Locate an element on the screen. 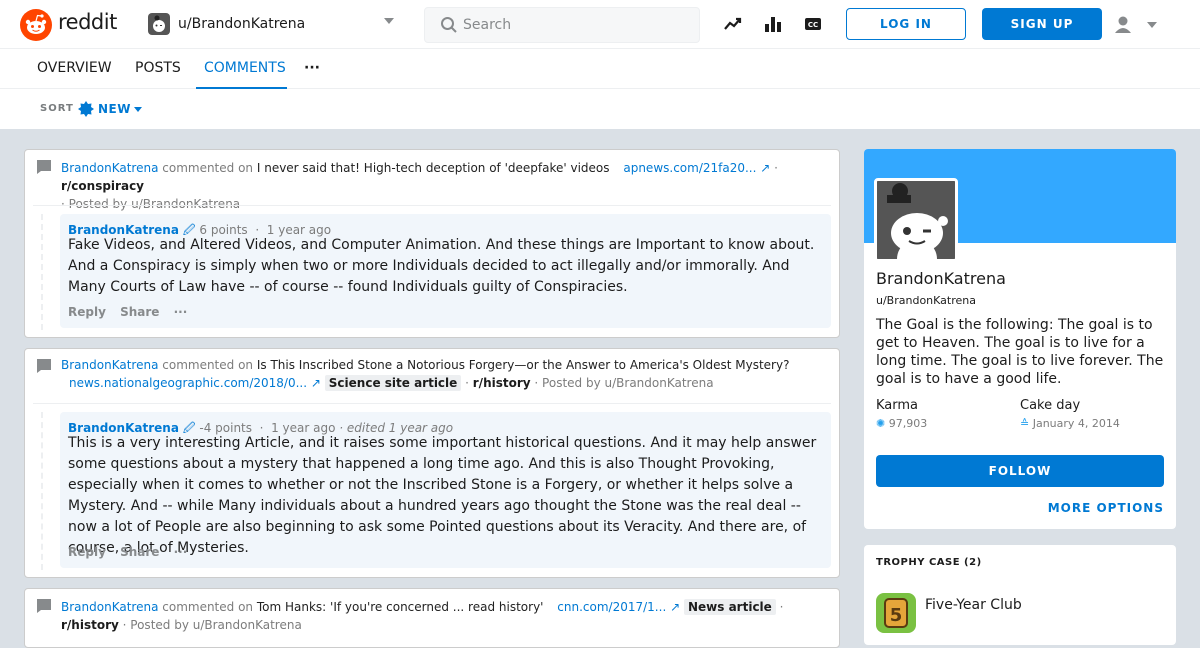 This screenshot has height=648, width=1200. trending-icon is located at coordinates (733, 24).